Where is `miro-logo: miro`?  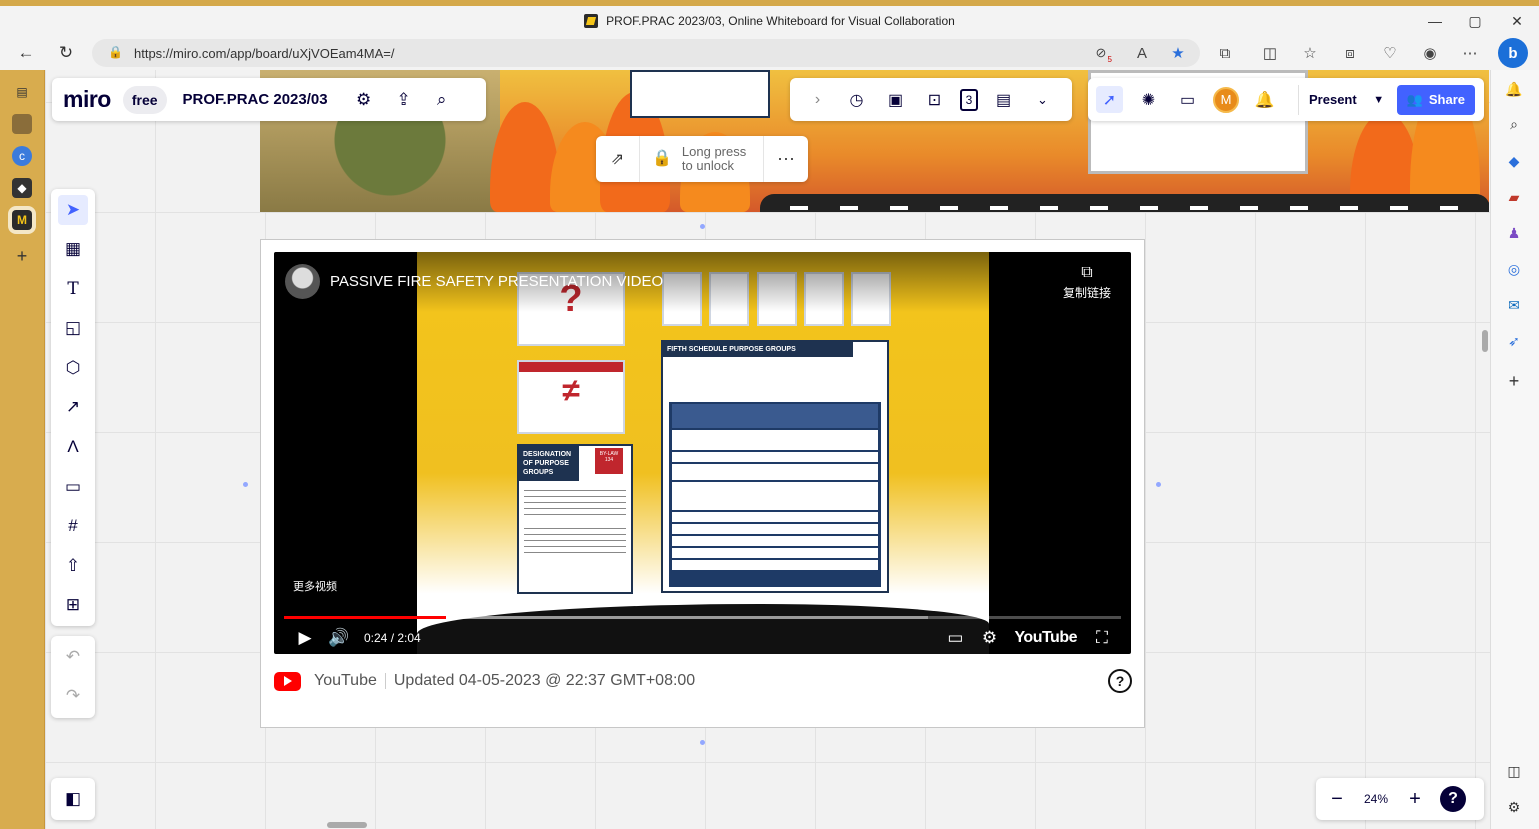
miro-logo: miro is located at coordinates (87, 99).